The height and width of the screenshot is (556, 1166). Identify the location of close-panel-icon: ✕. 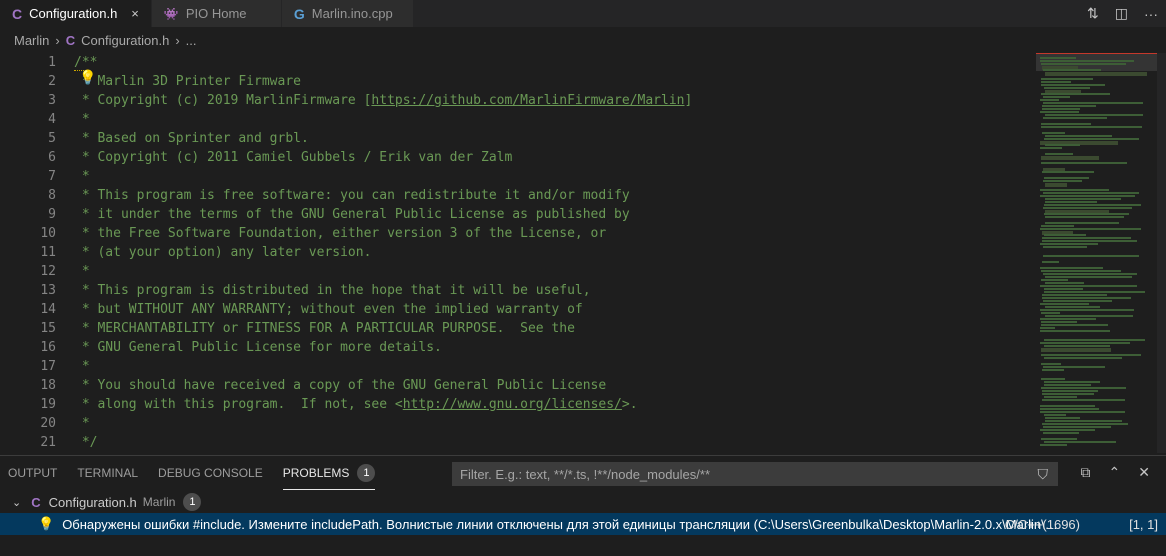
(1144, 472).